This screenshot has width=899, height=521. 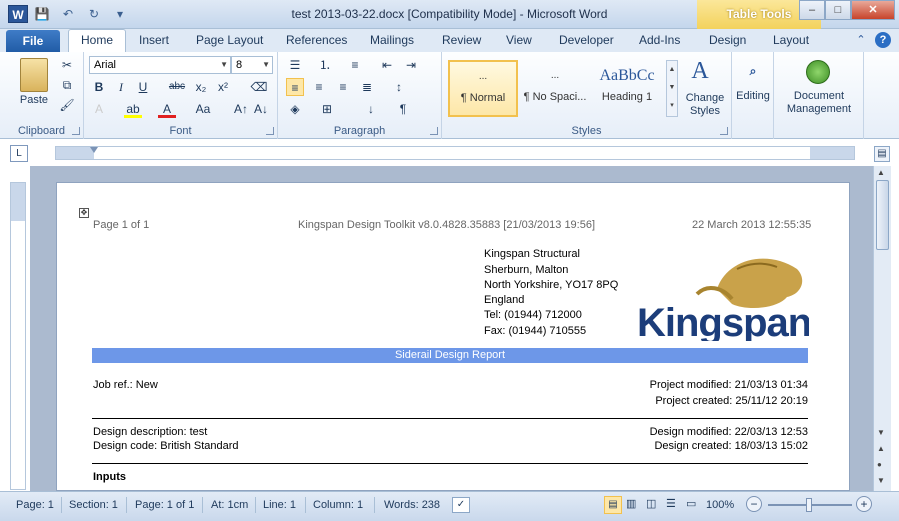 What do you see at coordinates (627, 88) in the screenshot?
I see `style-heading-1: AaBbCc Heading 1` at bounding box center [627, 88].